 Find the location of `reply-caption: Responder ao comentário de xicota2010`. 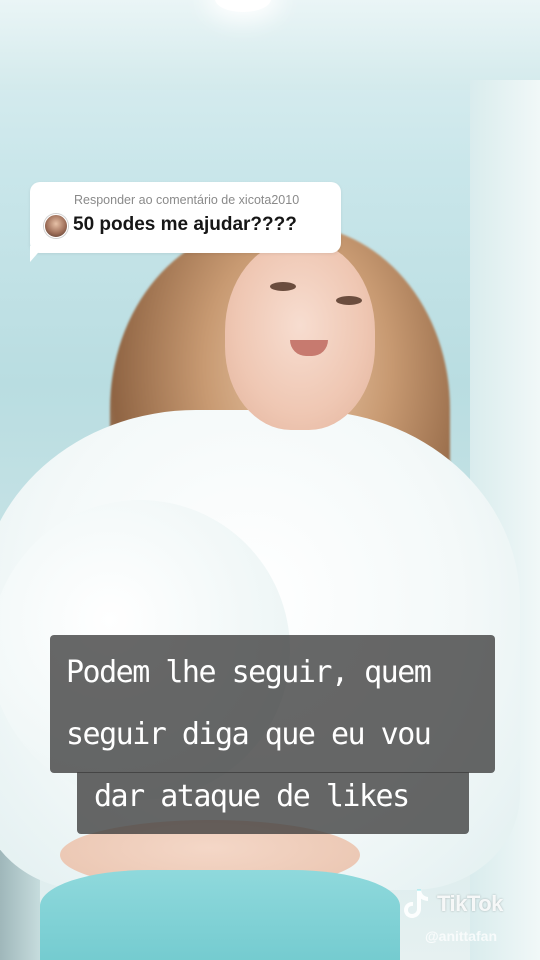

reply-caption: Responder ao comentário de xicota2010 is located at coordinates (187, 200).